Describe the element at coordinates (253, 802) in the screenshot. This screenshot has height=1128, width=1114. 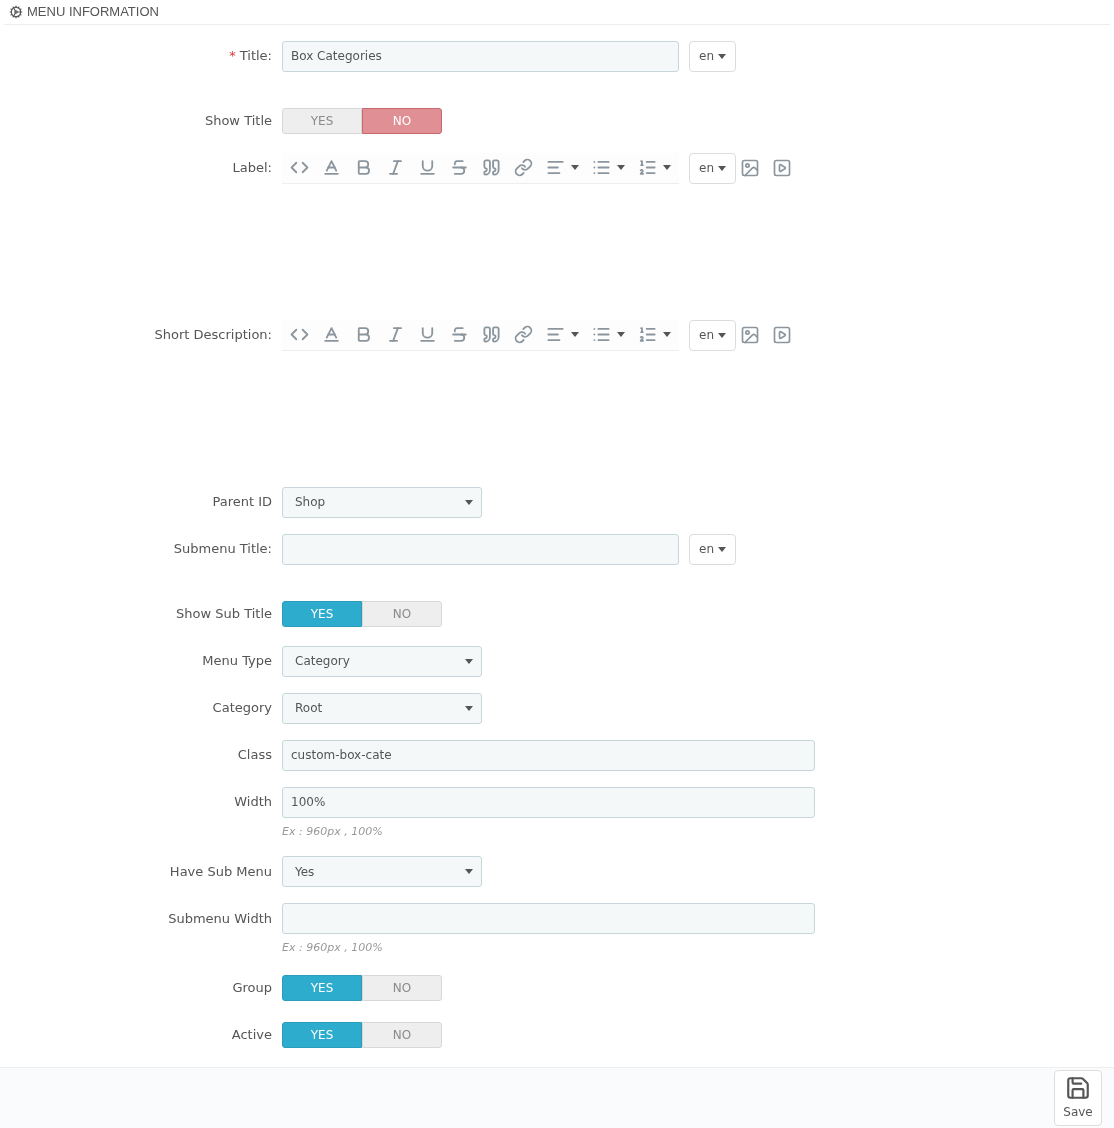
I see `field-label: Width` at that location.